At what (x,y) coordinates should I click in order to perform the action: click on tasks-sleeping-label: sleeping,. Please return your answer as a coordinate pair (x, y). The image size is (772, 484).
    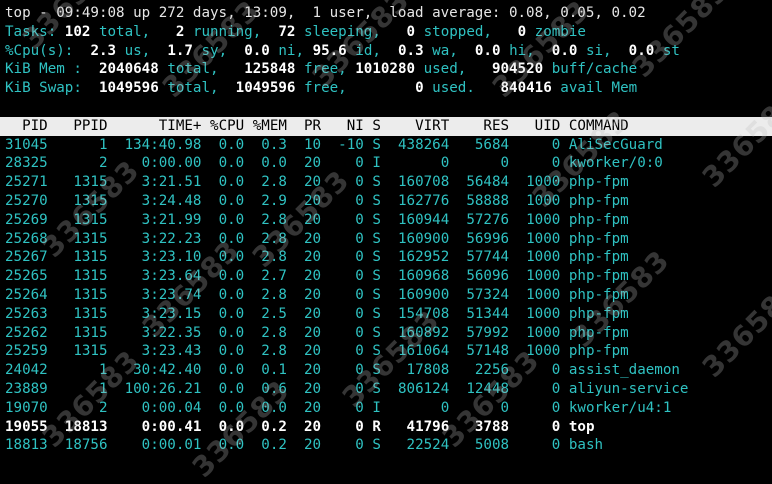
    Looking at the image, I should click on (342, 31).